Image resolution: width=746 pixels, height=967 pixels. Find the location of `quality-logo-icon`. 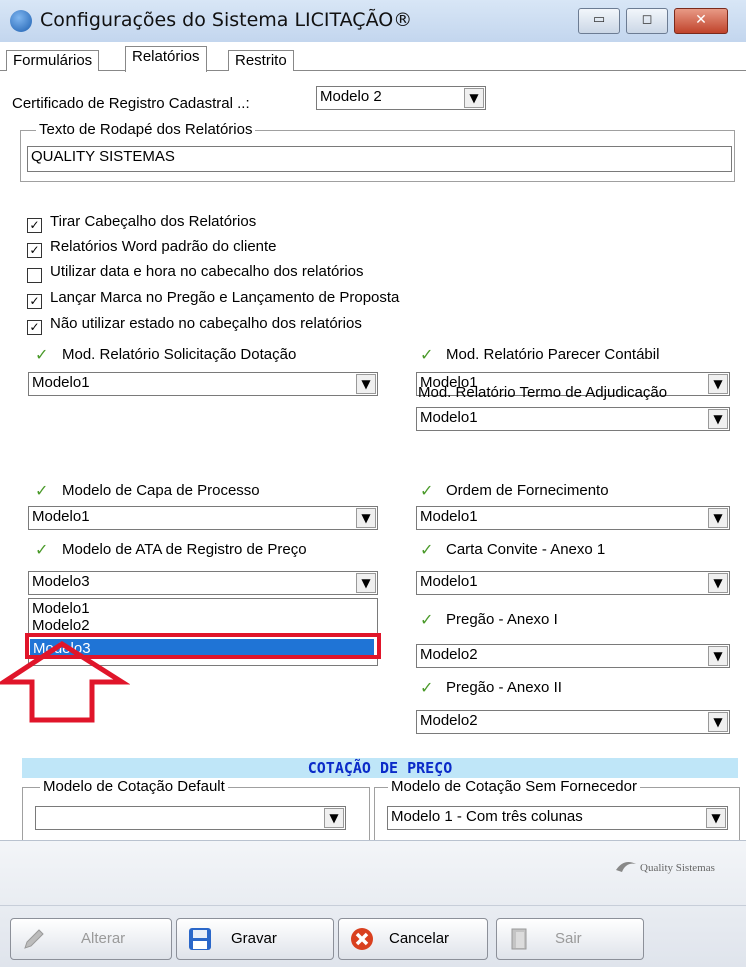

quality-logo-icon is located at coordinates (626, 867).